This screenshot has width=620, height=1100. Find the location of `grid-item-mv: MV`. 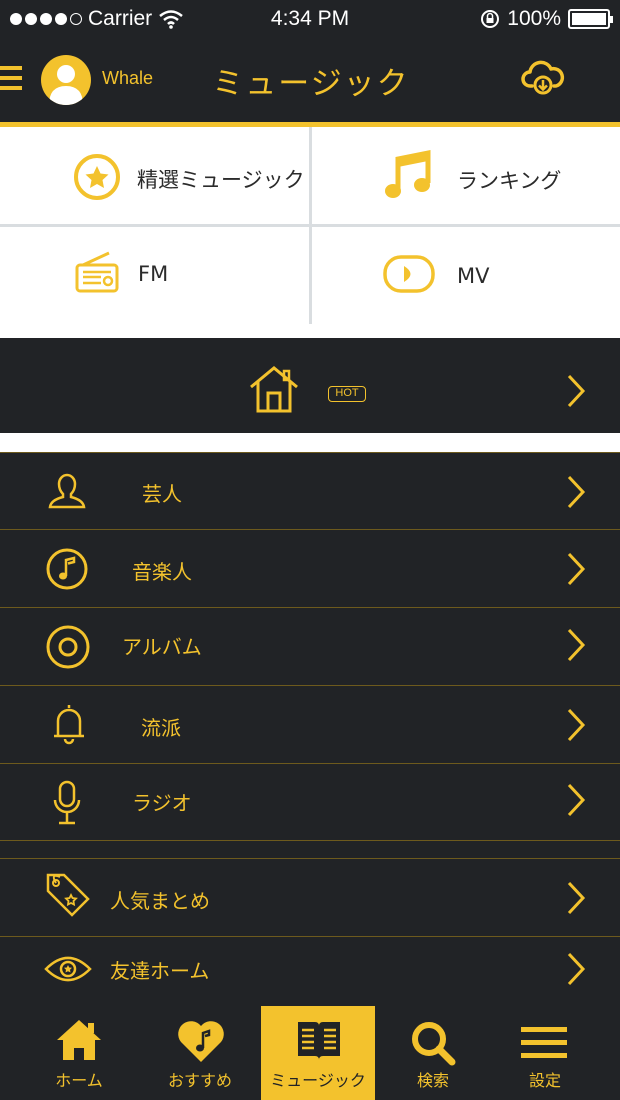

grid-item-mv: MV is located at coordinates (466, 276).